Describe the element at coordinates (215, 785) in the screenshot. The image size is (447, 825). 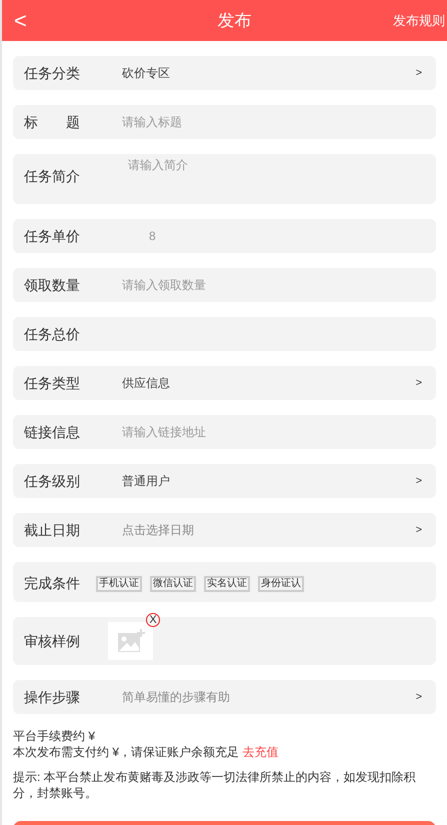
I see `notice-text: 提示: 本平台禁止发布黄赌毒及涉政等一切法律所禁止的内容，如发现扣除积分，封禁账号。` at that location.